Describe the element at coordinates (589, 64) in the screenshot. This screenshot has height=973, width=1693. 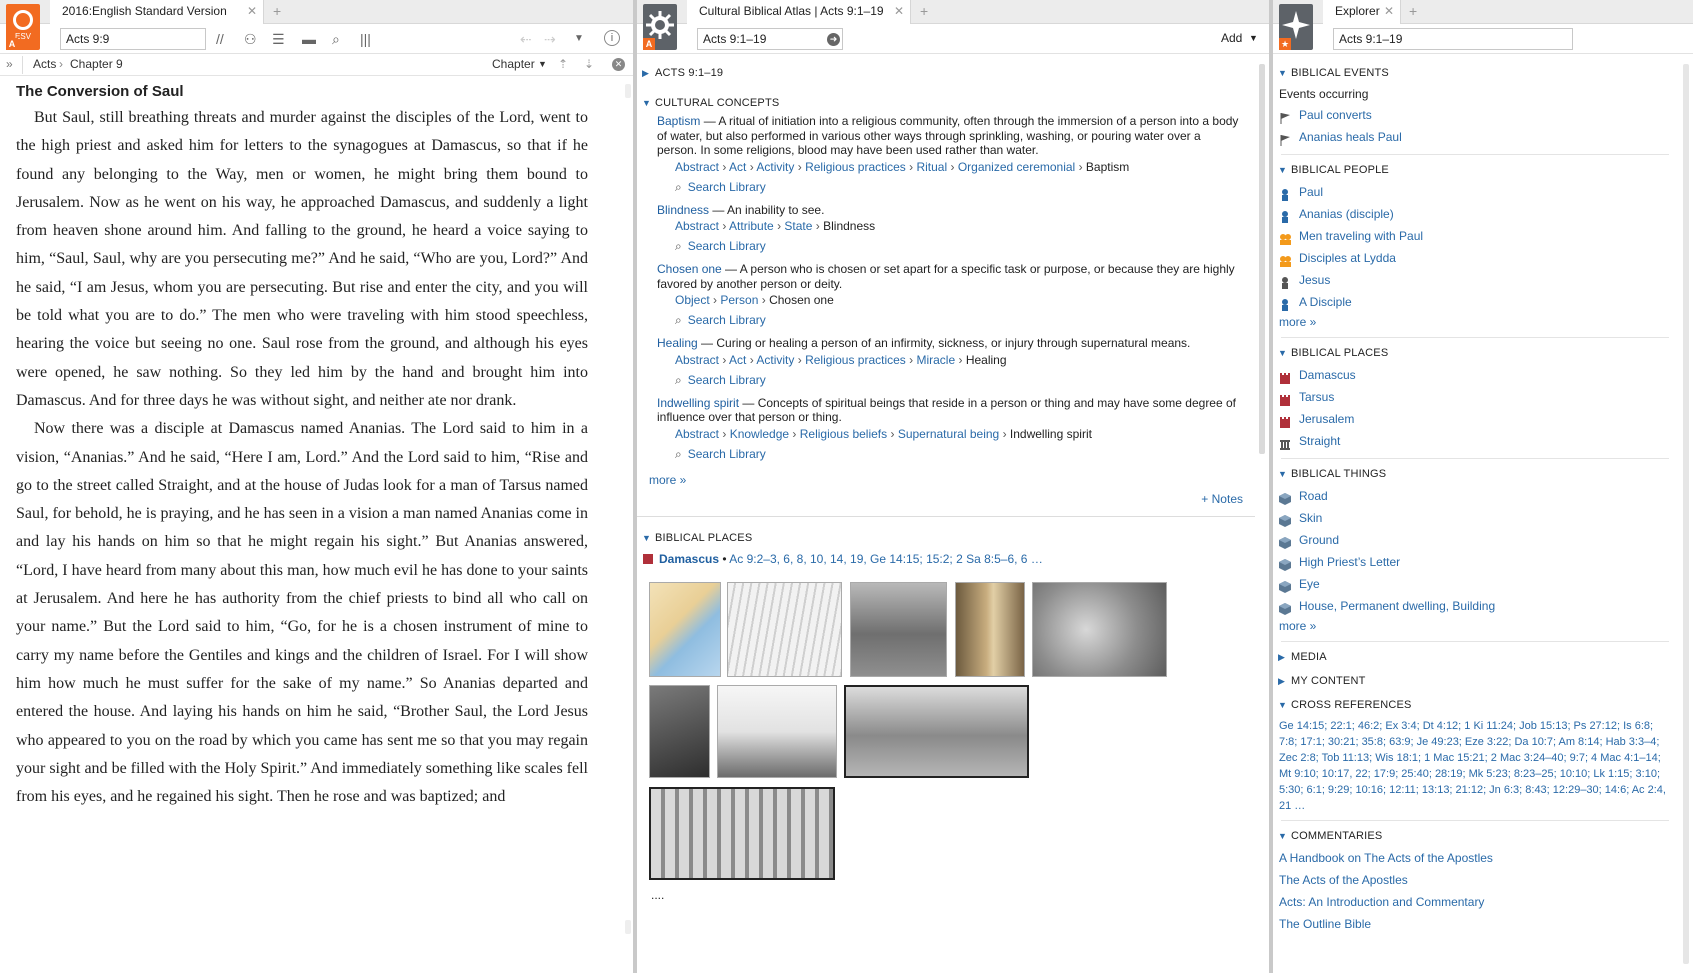
I see `down-arrow-icon: ⇣` at that location.